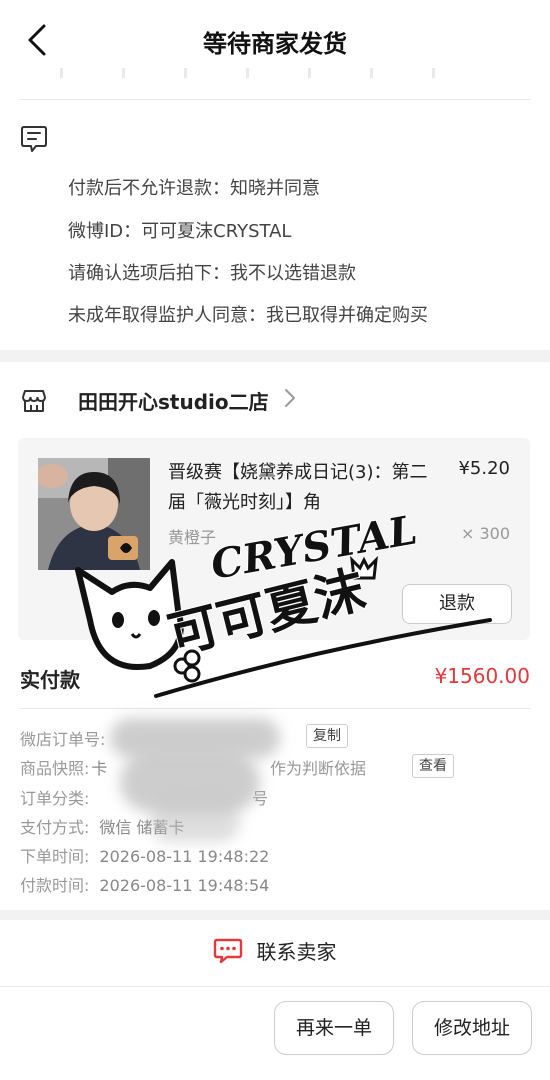  What do you see at coordinates (318, 768) in the screenshot?
I see `snapshot-value-end: 作为判断依据` at bounding box center [318, 768].